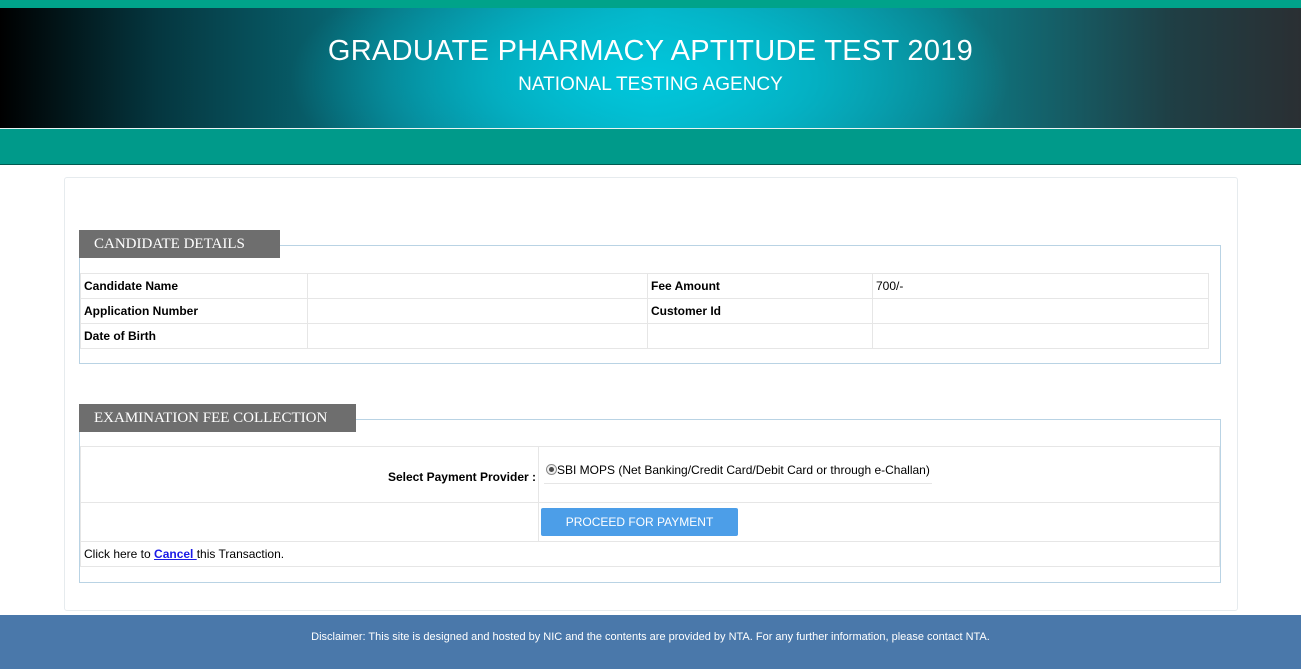 Image resolution: width=1301 pixels, height=669 pixels. Describe the element at coordinates (1040, 311) in the screenshot. I see `customer-id-value` at that location.